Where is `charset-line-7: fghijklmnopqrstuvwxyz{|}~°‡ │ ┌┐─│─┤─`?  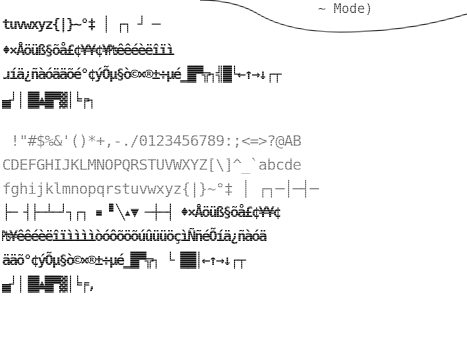
charset-line-7: fghijklmnopqrstuvwxyz{|}~°‡ │ ┌┐─│─┤─ is located at coordinates (160, 189).